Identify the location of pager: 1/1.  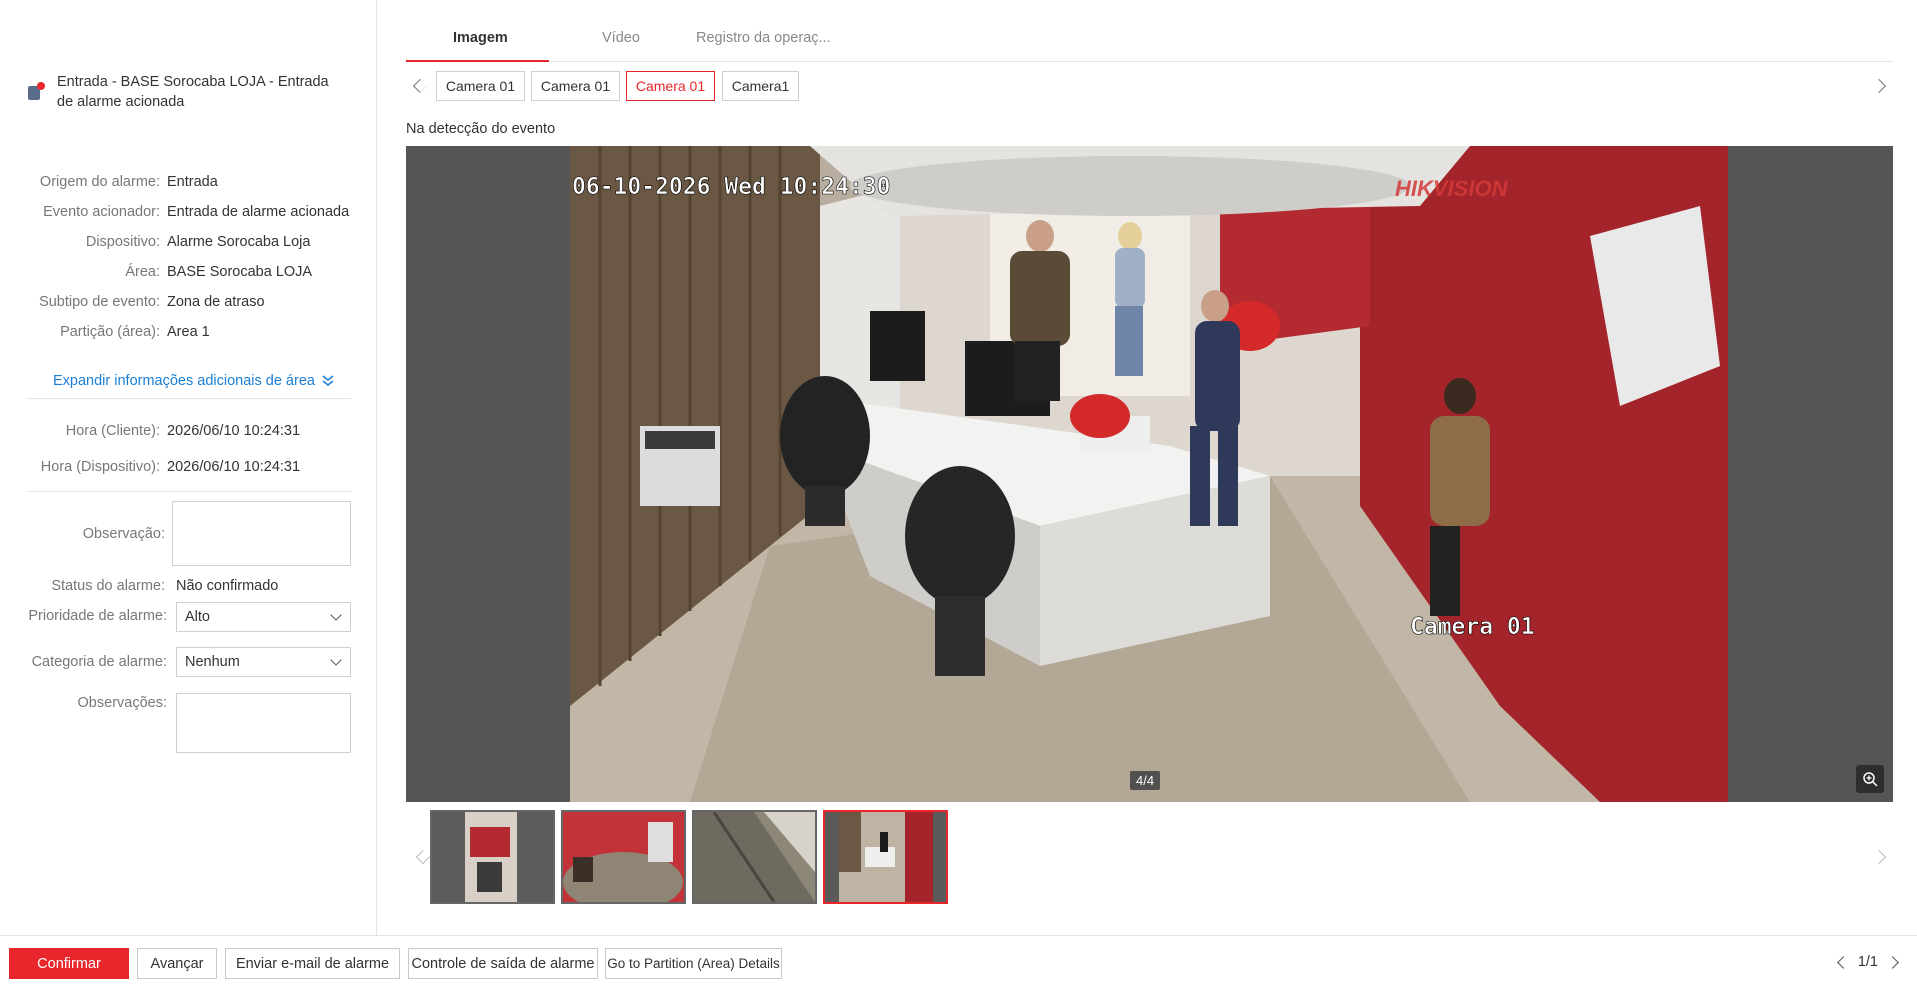
(1867, 962).